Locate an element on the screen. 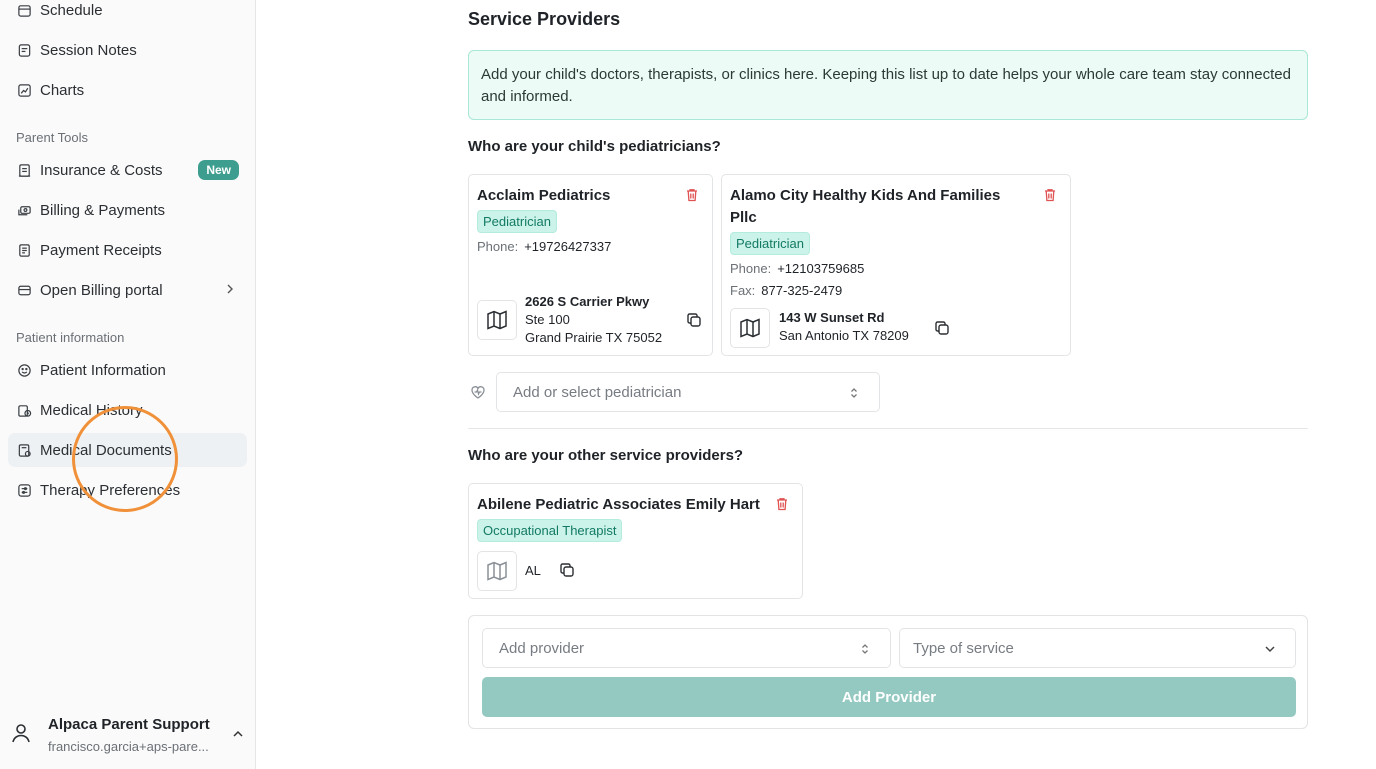 The width and height of the screenshot is (1376, 769). sidebar-item-label: Patient Information is located at coordinates (103, 370).